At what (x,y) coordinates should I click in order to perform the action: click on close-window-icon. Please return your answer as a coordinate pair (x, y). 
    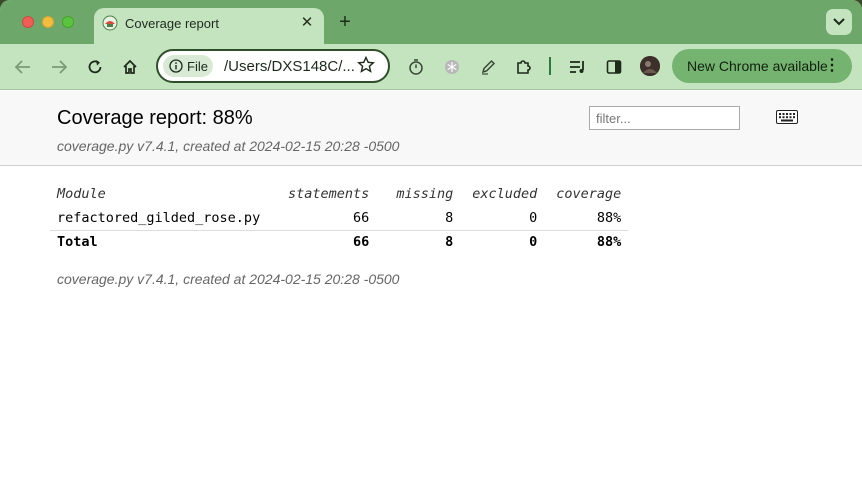
    Looking at the image, I should click on (28, 22).